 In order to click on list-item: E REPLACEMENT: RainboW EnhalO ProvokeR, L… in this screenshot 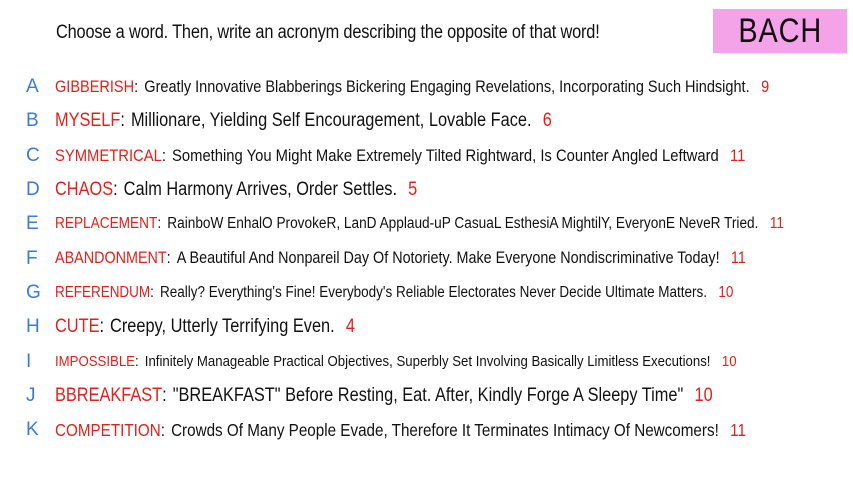, I will do `click(426, 224)`.